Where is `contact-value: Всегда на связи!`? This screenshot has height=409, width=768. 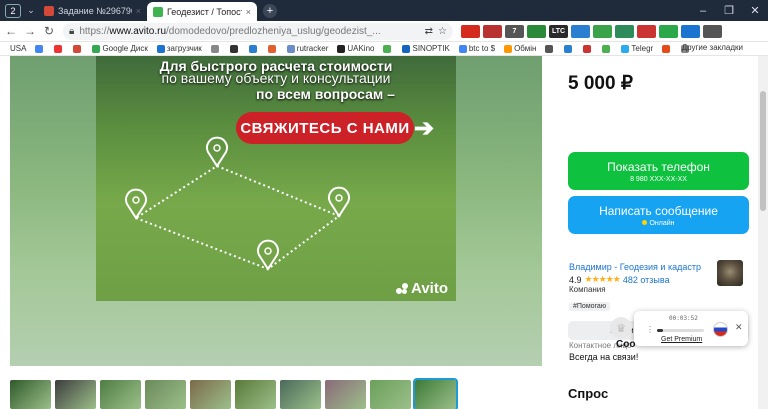
contact-value: Всегда на связи! is located at coordinates (604, 357).